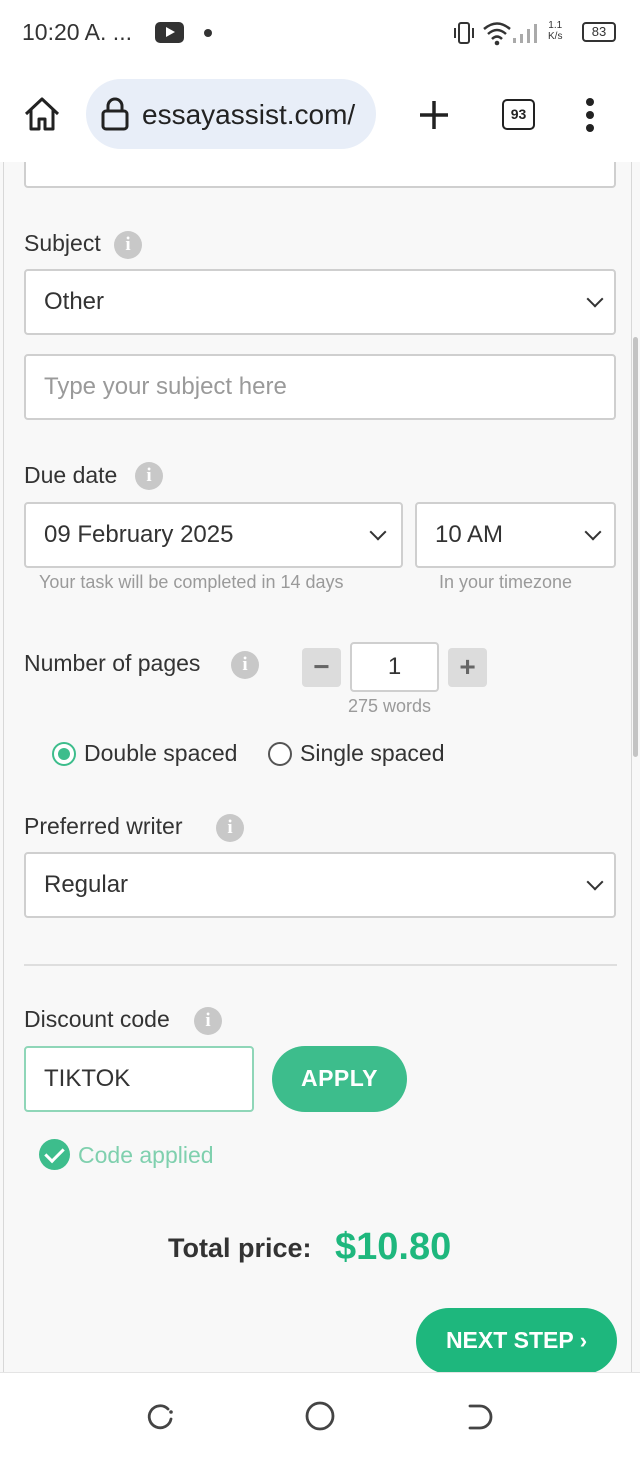 The image size is (640, 1457). Describe the element at coordinates (146, 1155) in the screenshot. I see `code-applied-status: Code applied` at that location.